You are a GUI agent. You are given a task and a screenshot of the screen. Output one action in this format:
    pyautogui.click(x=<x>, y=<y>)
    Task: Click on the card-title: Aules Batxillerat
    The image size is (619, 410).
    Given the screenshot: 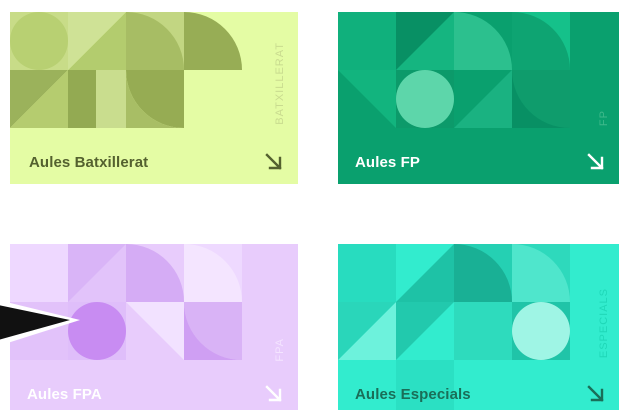 What is the action you would take?
    pyautogui.click(x=89, y=162)
    